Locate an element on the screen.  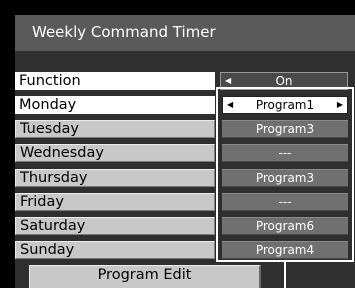
monday-label: Monday is located at coordinates (115, 105).